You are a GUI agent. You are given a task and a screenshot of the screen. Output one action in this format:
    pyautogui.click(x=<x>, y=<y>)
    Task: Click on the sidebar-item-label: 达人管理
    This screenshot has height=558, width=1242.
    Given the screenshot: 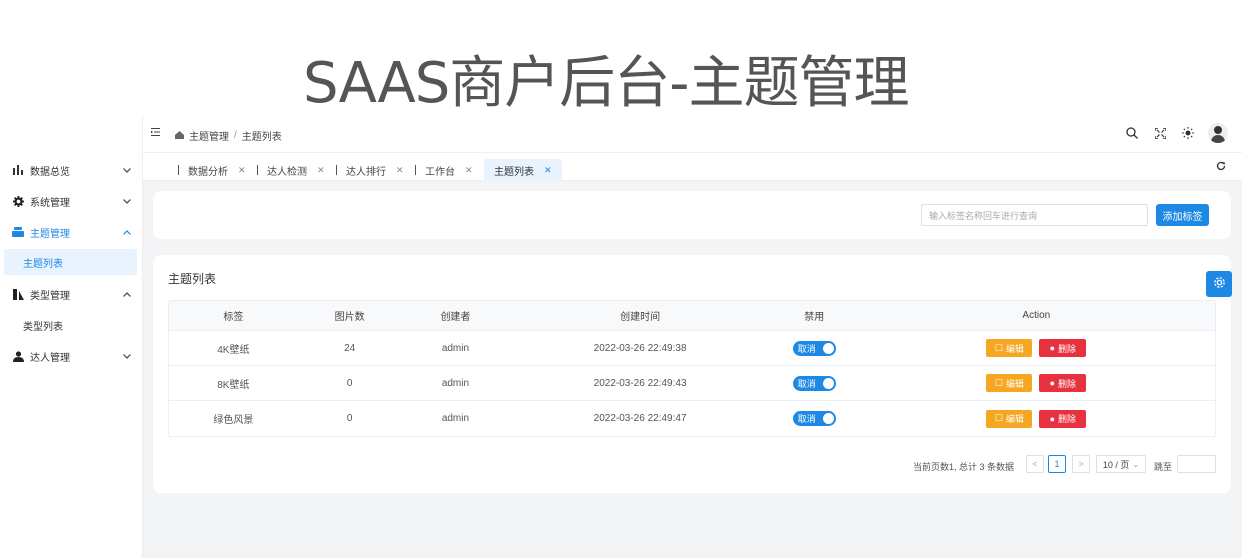 What is the action you would take?
    pyautogui.click(x=50, y=358)
    